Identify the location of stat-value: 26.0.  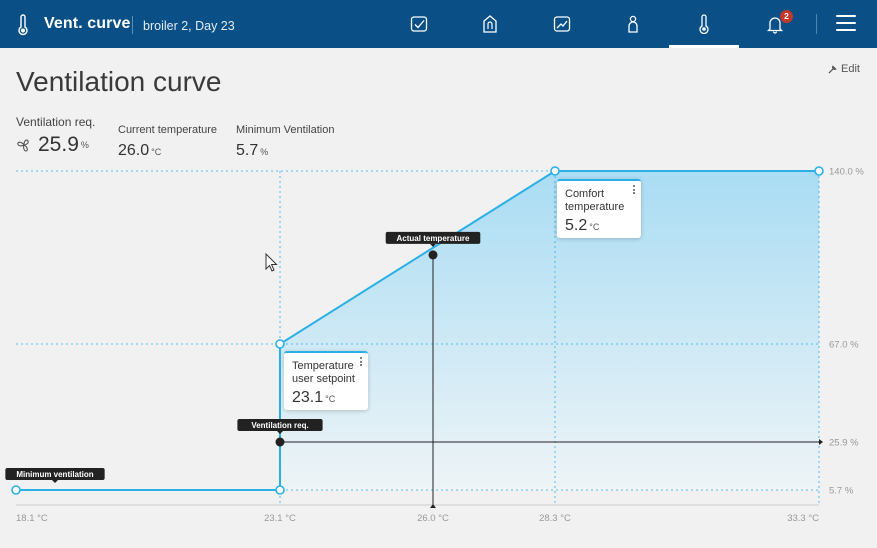
(134, 150).